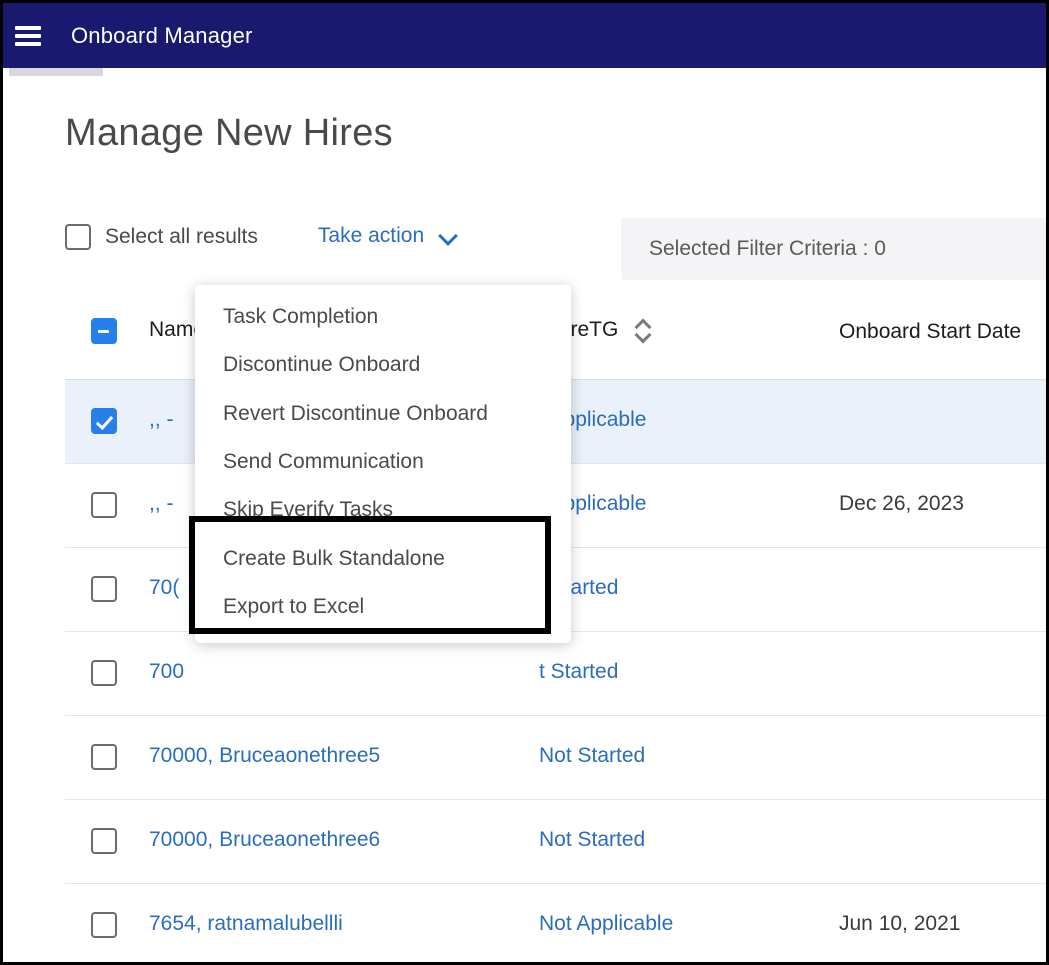 This screenshot has height=965, width=1049. Describe the element at coordinates (181, 236) in the screenshot. I see `select-all-label: Select all results` at that location.